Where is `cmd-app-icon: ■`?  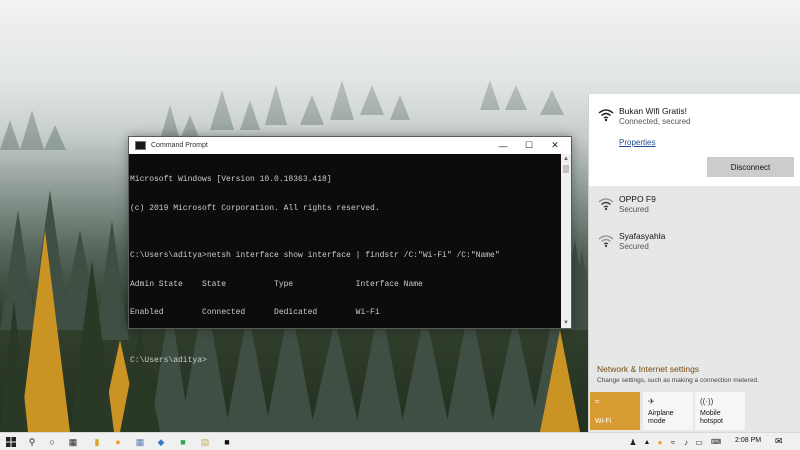 cmd-app-icon: ■ is located at coordinates (227, 442).